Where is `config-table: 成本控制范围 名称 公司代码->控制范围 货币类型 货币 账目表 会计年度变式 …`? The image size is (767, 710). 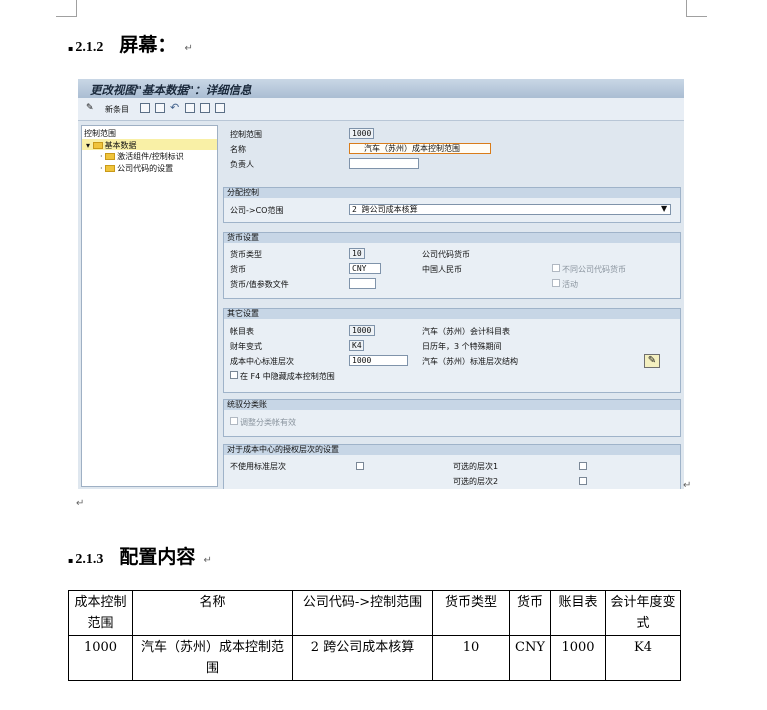
config-table: 成本控制范围 名称 公司代码->控制范围 货币类型 货币 账目表 会计年度变式 … is located at coordinates (374, 635).